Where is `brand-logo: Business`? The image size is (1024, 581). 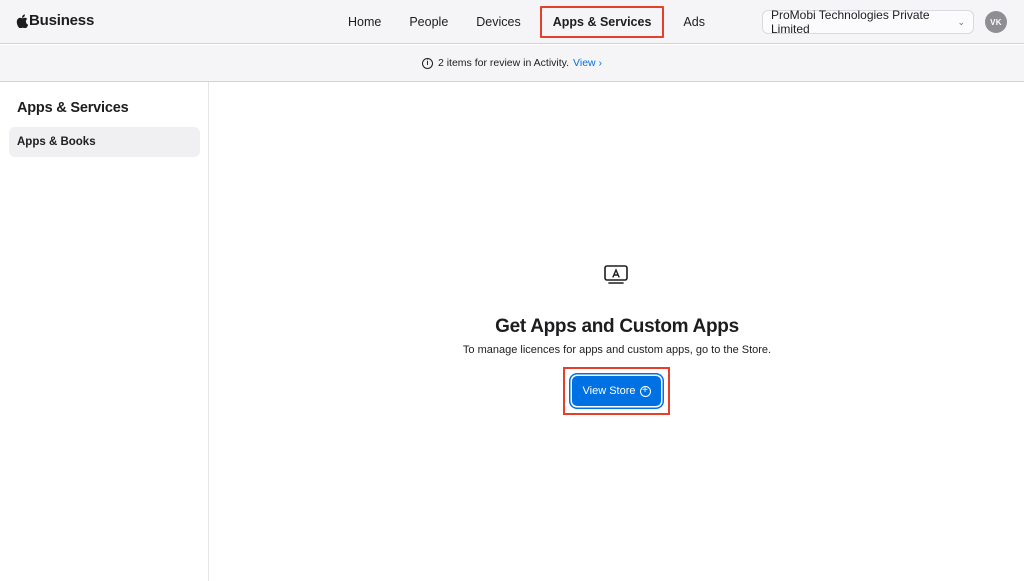
brand-logo: Business is located at coordinates (55, 20).